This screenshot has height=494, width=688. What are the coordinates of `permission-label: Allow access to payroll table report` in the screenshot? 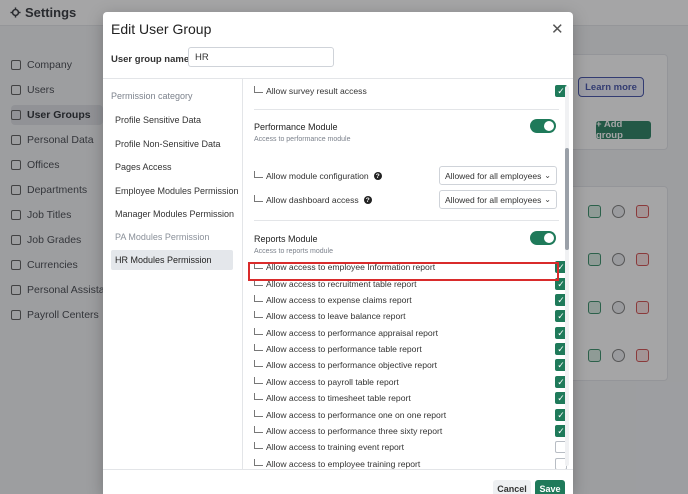 It's located at (332, 382).